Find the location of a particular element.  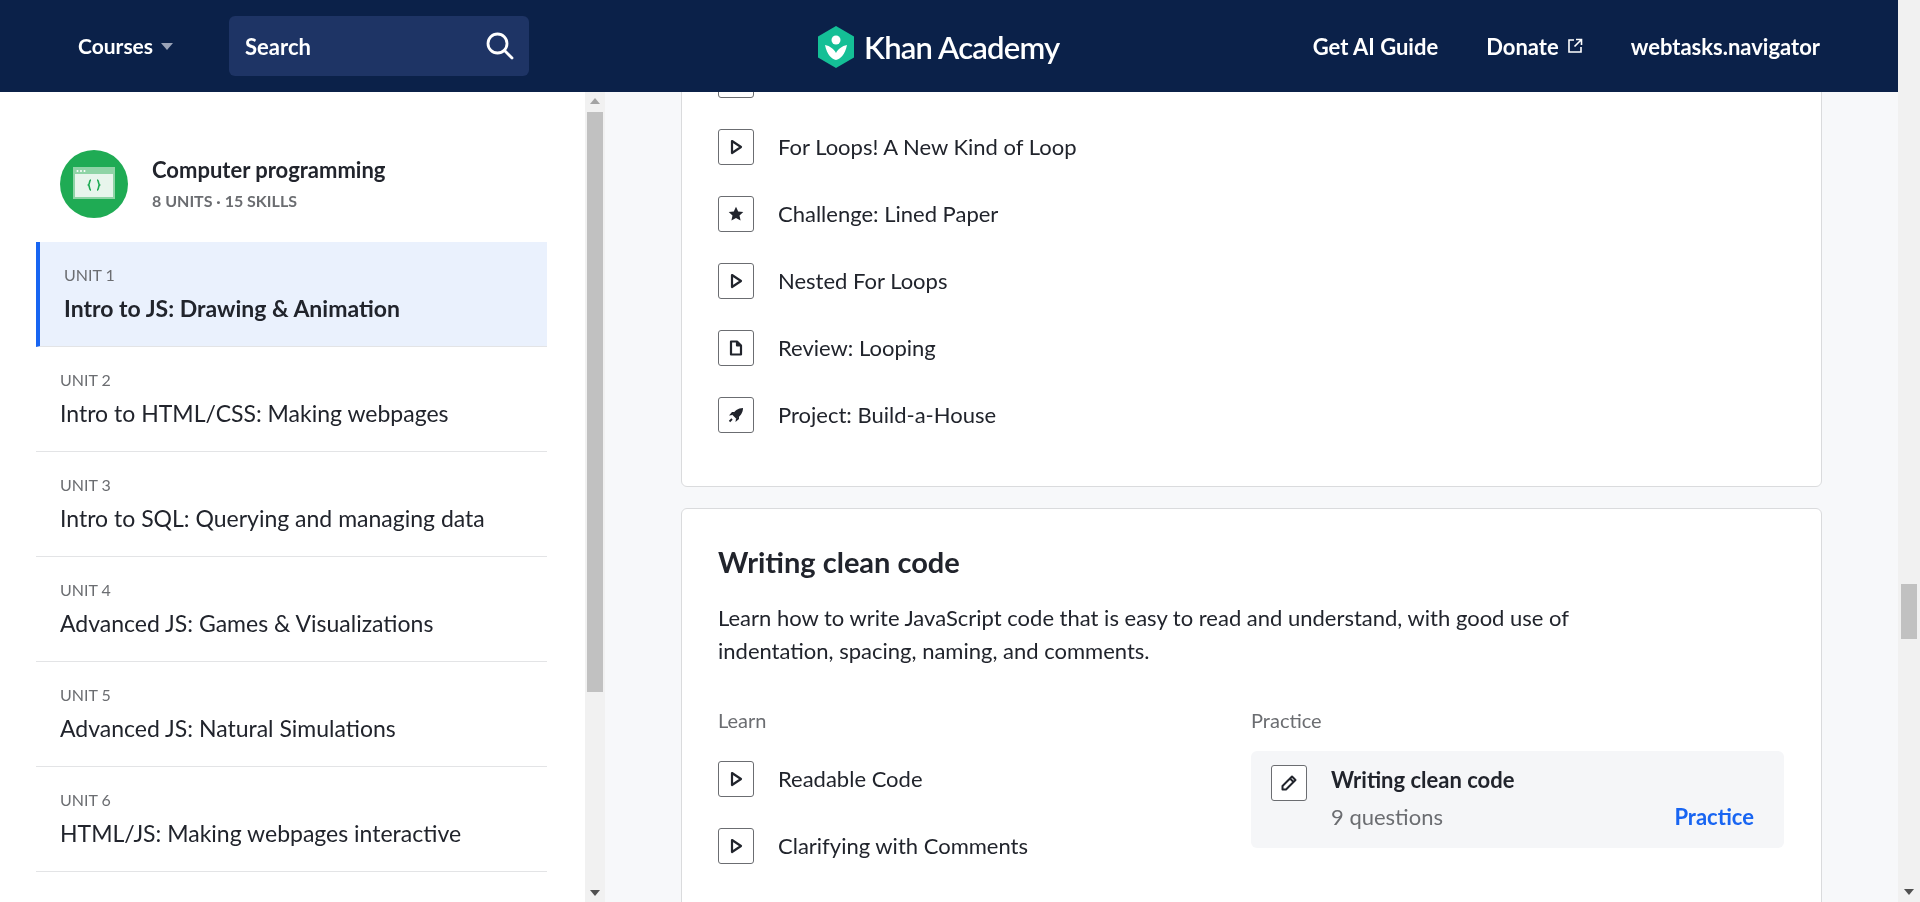

document-icon is located at coordinates (736, 347).